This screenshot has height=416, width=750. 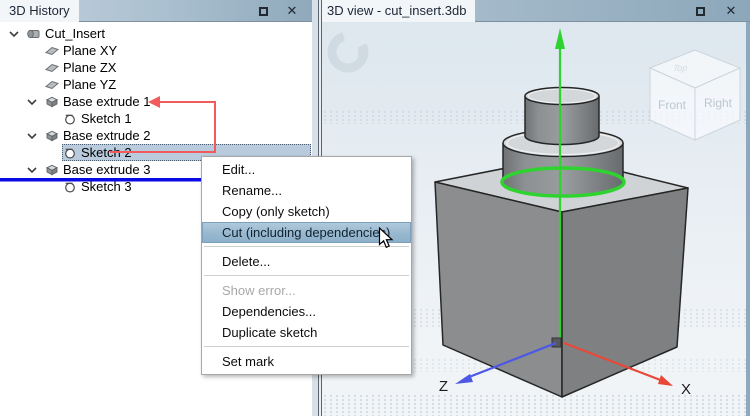 I want to click on rotate-indicator-icon, so click(x=348, y=52).